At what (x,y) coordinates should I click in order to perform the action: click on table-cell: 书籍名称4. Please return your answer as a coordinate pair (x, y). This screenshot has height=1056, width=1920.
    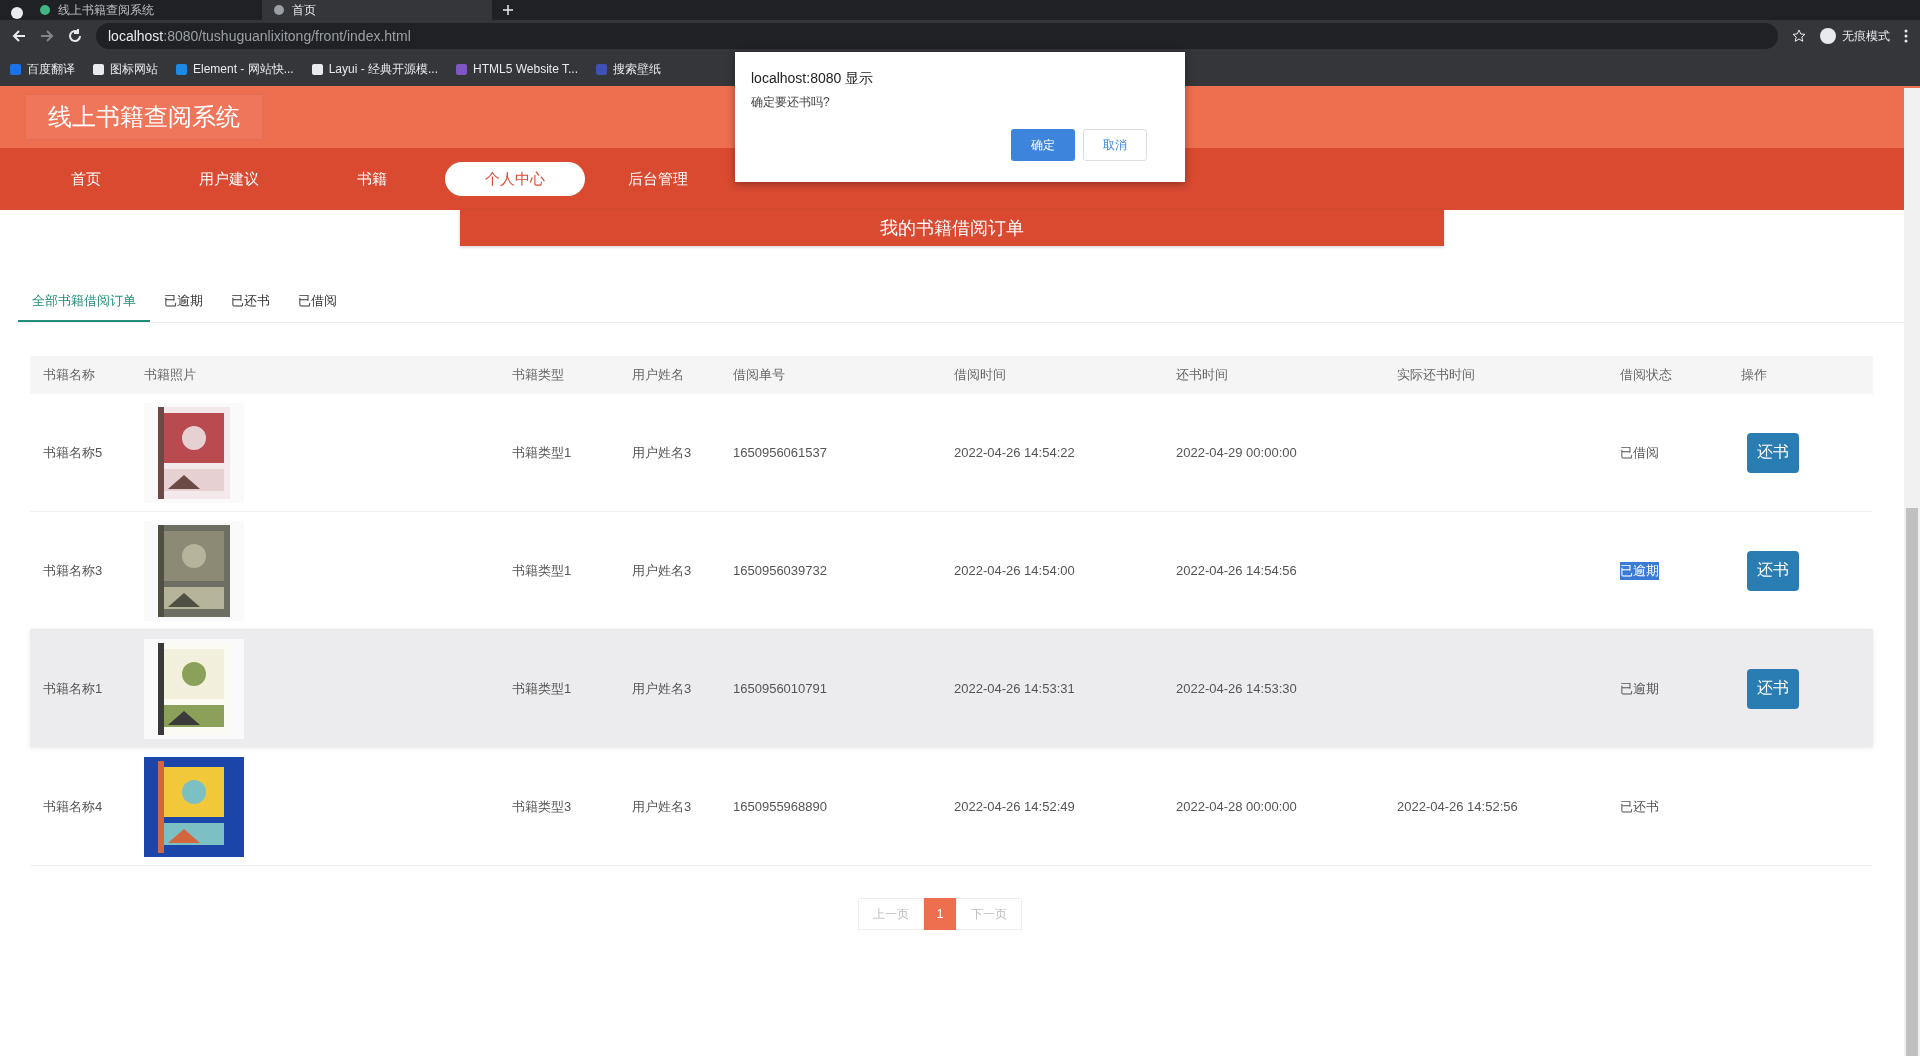
    Looking at the image, I should click on (73, 806).